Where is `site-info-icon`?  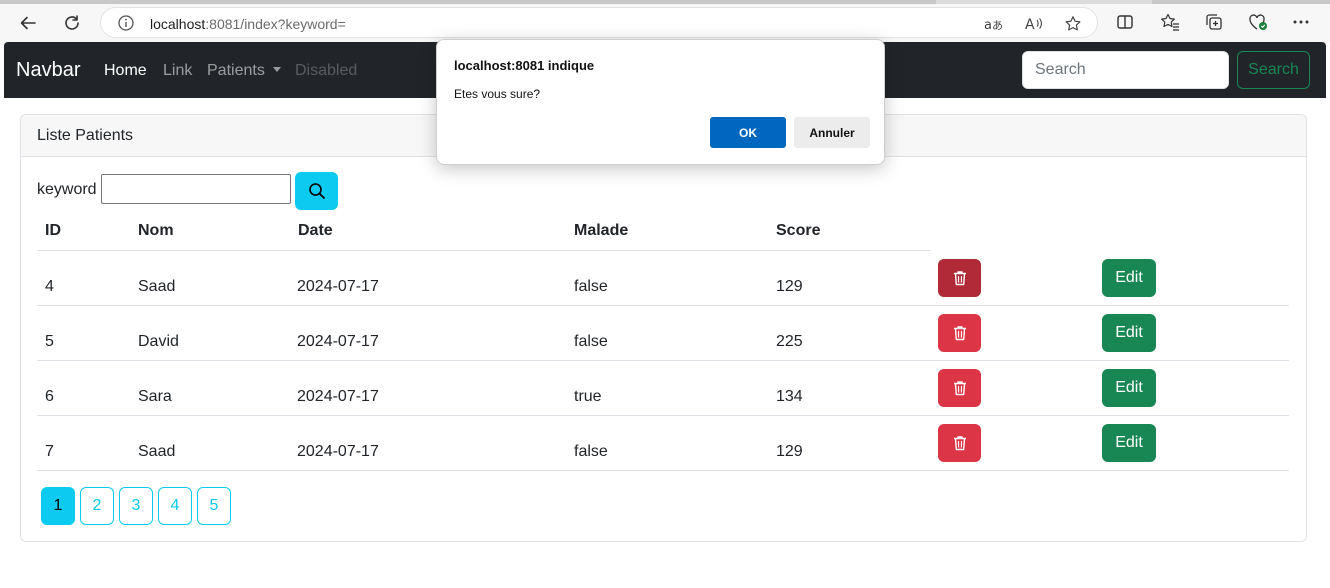 site-info-icon is located at coordinates (126, 23).